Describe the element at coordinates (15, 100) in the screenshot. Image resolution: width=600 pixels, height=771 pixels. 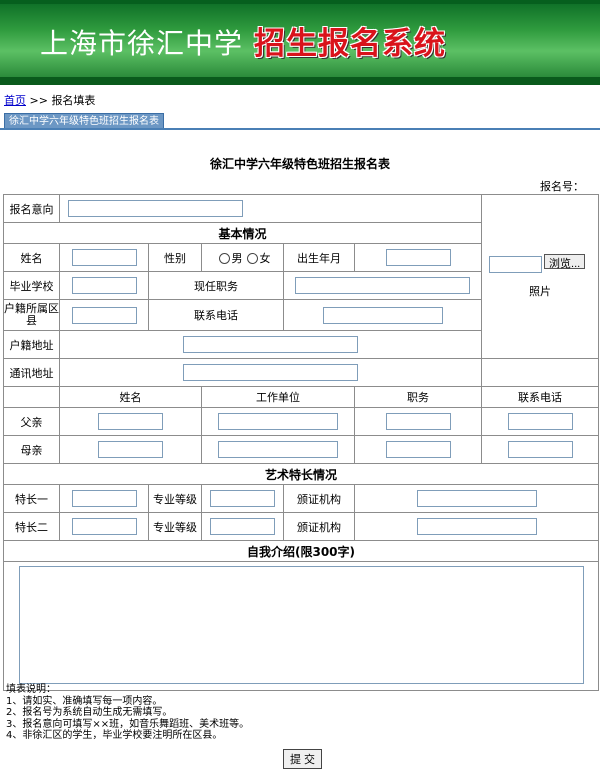
I see `breadcrumb-home-link: 首页` at that location.